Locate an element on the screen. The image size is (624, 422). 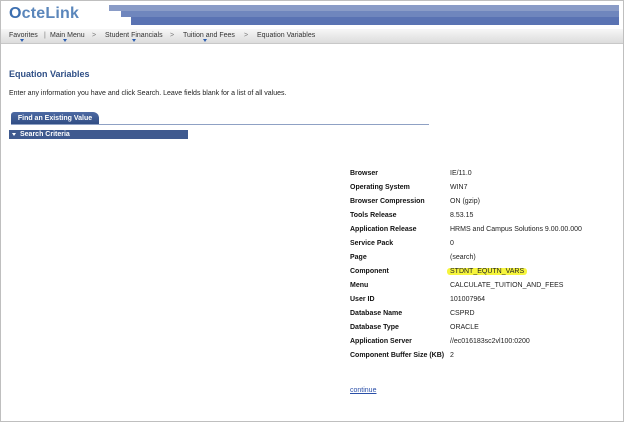
info-value-highlighted: STDNT_EQUTN_VARS is located at coordinates (487, 271).